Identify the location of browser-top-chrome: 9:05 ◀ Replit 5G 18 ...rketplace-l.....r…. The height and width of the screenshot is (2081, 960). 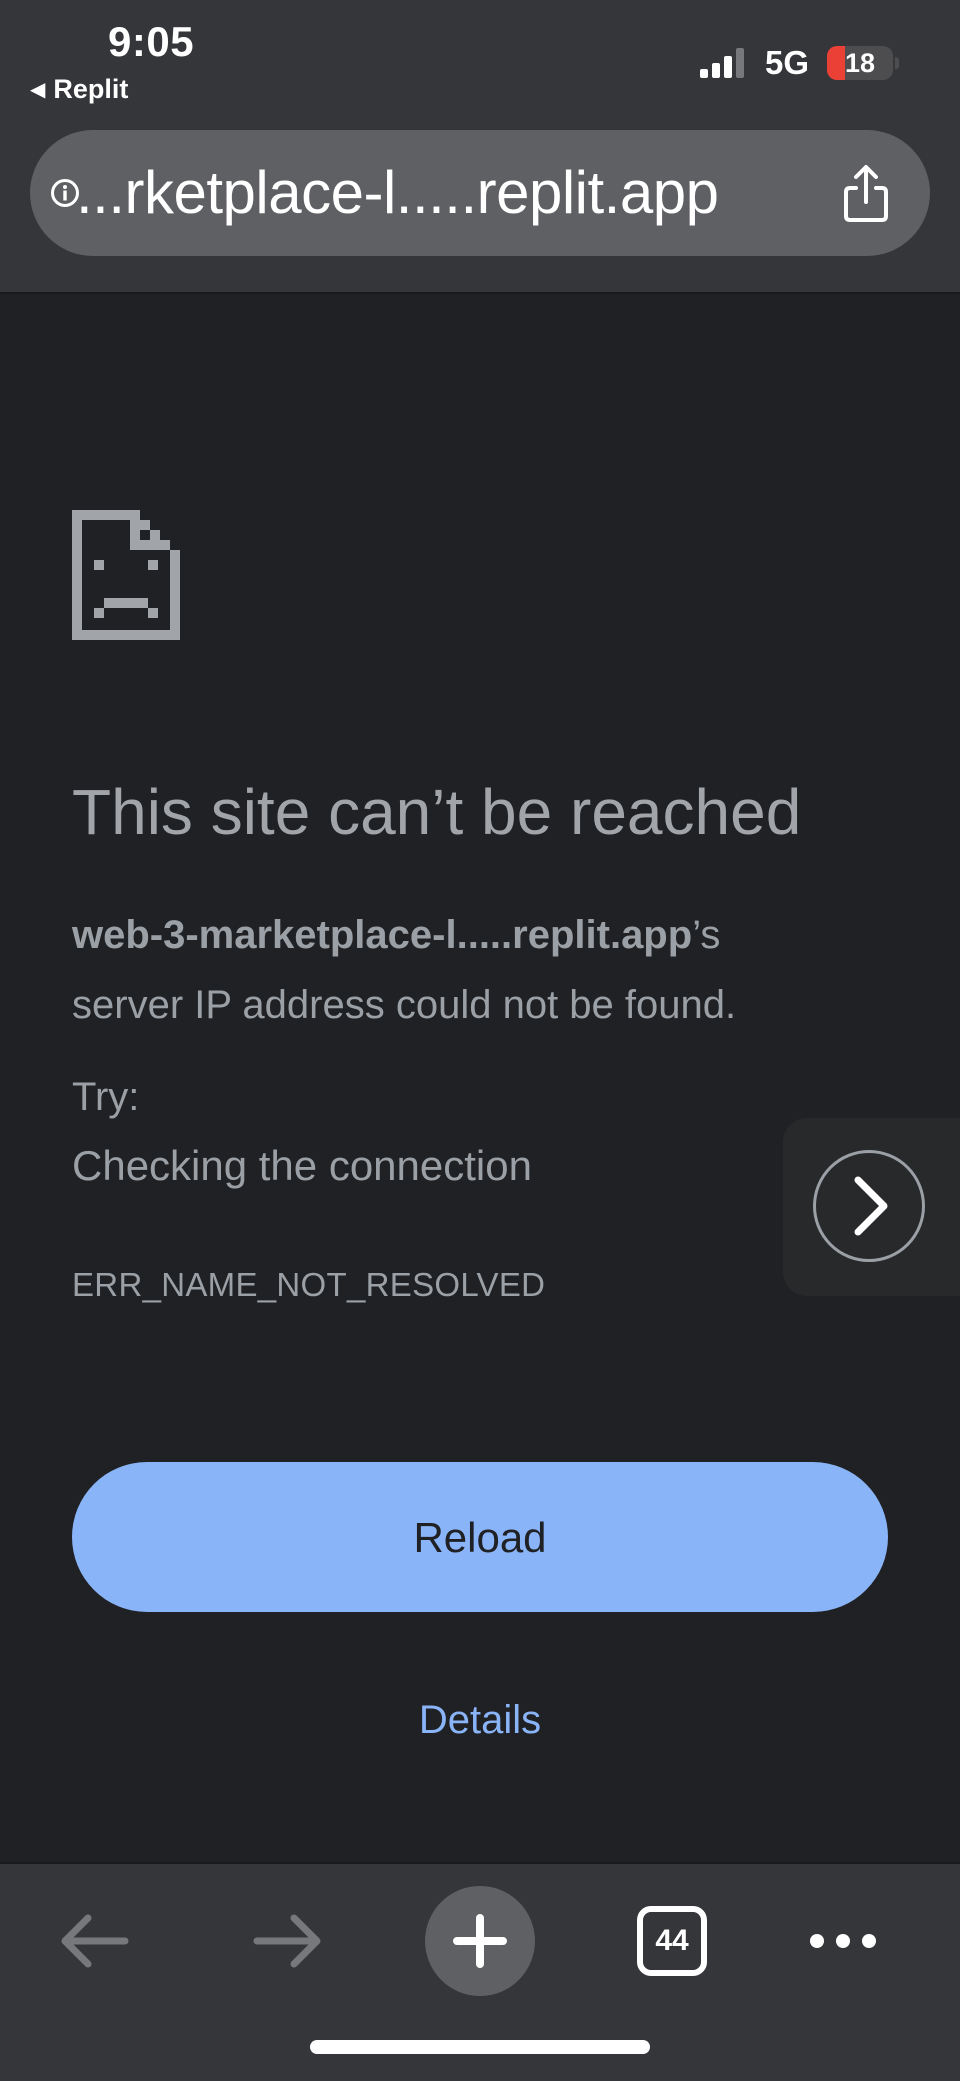
(480, 147).